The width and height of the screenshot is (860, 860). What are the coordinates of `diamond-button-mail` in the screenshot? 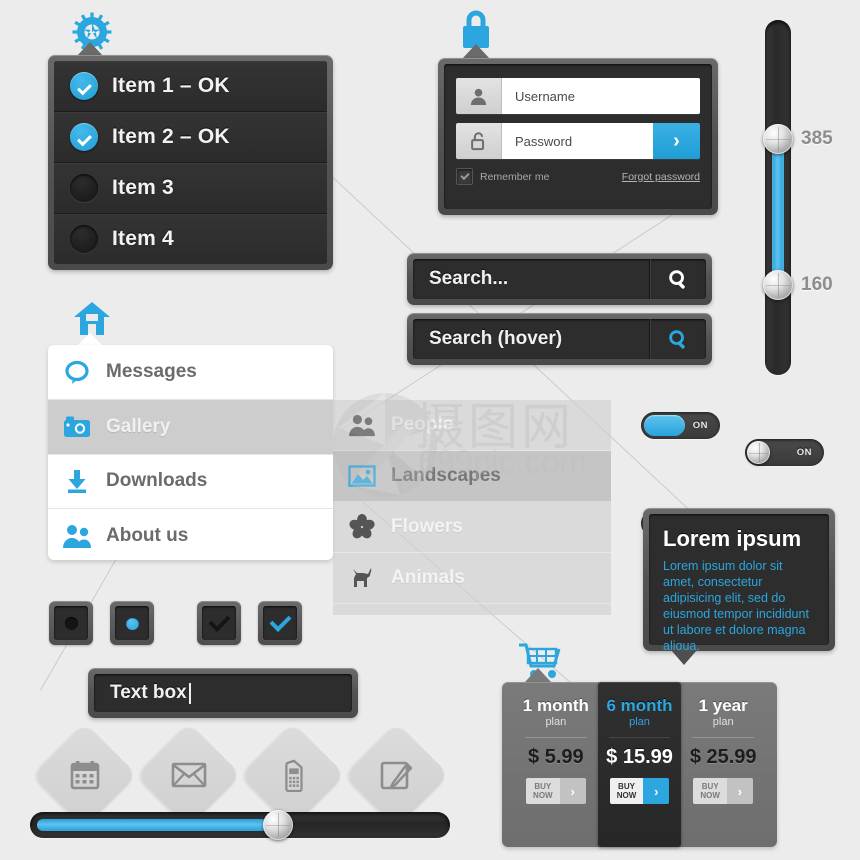 It's located at (189, 775).